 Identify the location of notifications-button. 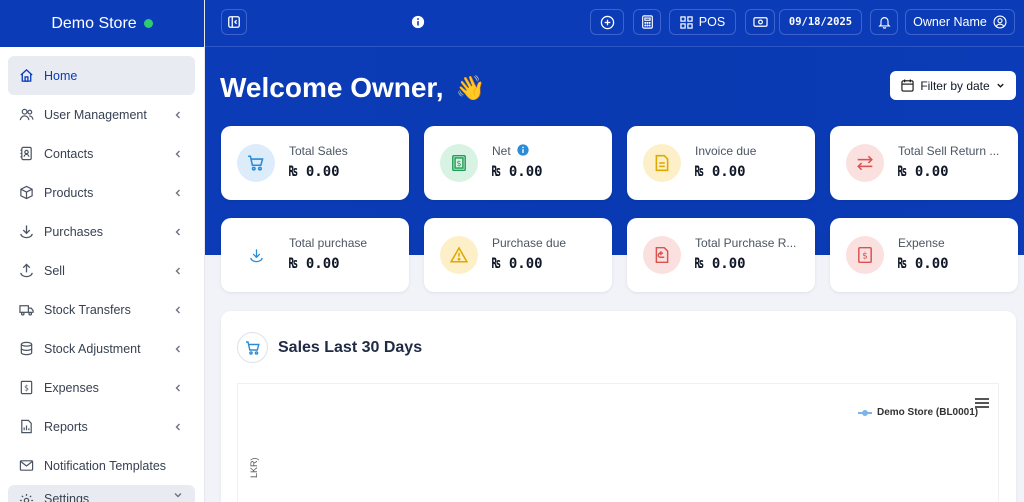
(884, 22).